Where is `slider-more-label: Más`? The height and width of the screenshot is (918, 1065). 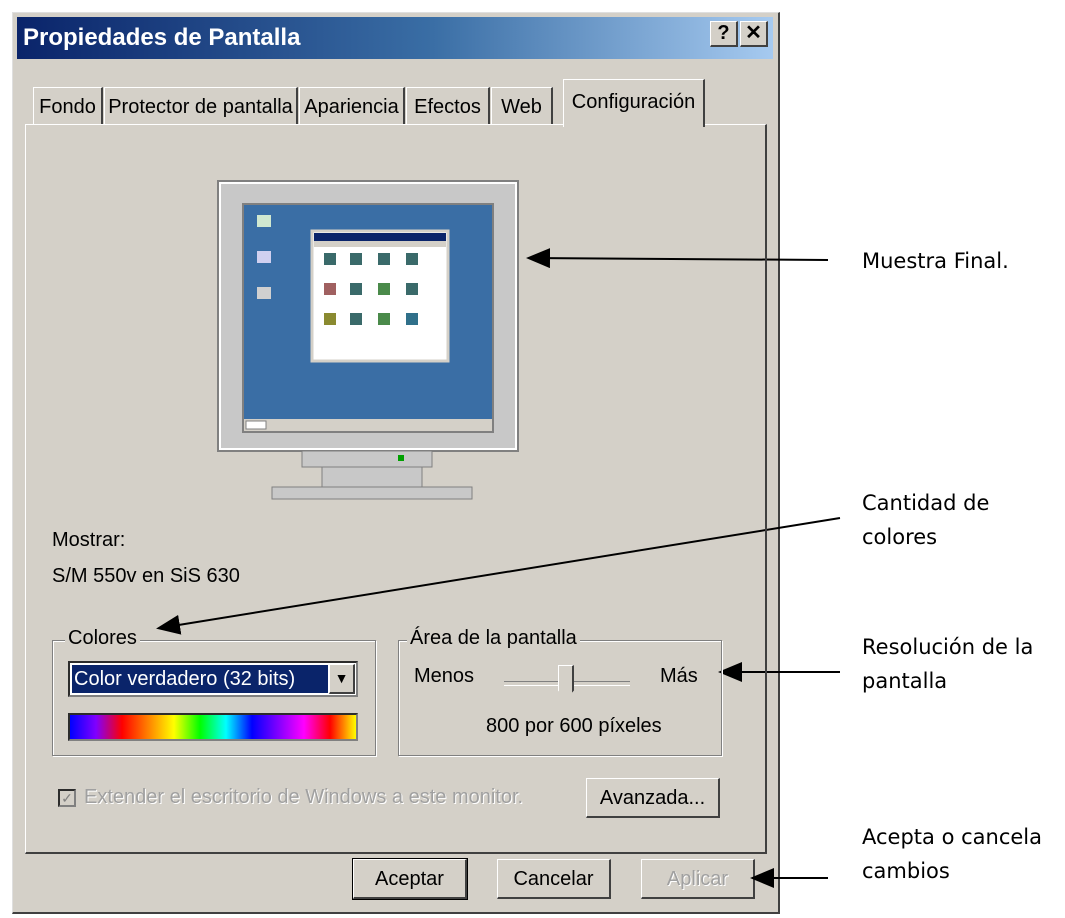
slider-more-label: Más is located at coordinates (679, 676).